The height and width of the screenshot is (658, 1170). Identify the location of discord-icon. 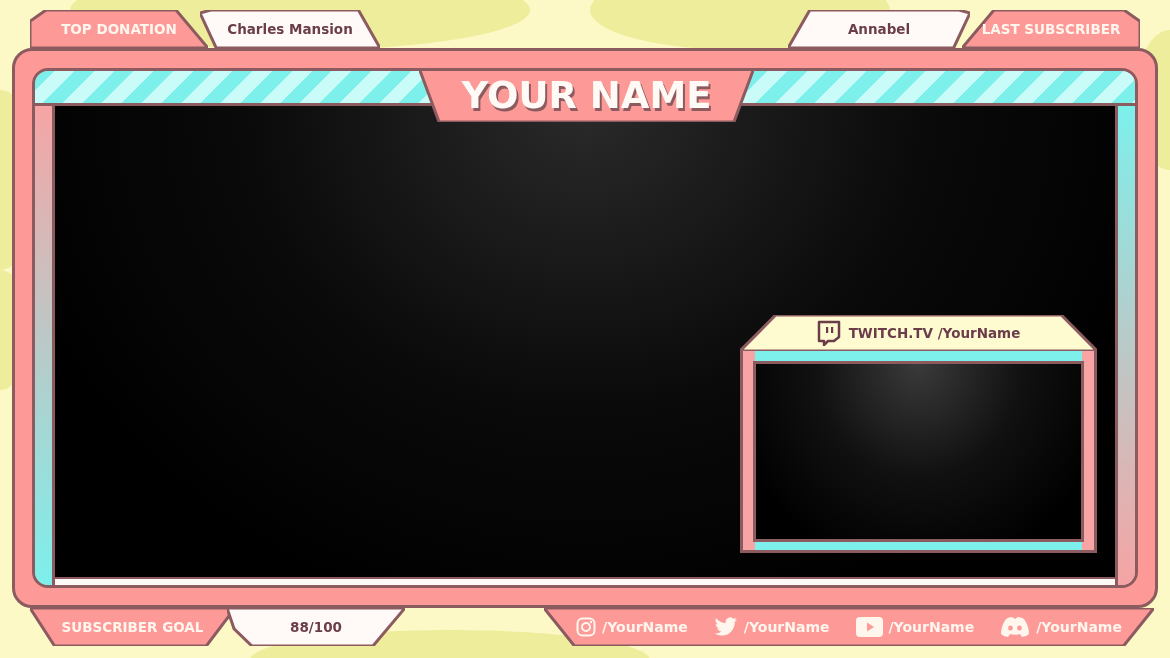
(1015, 627).